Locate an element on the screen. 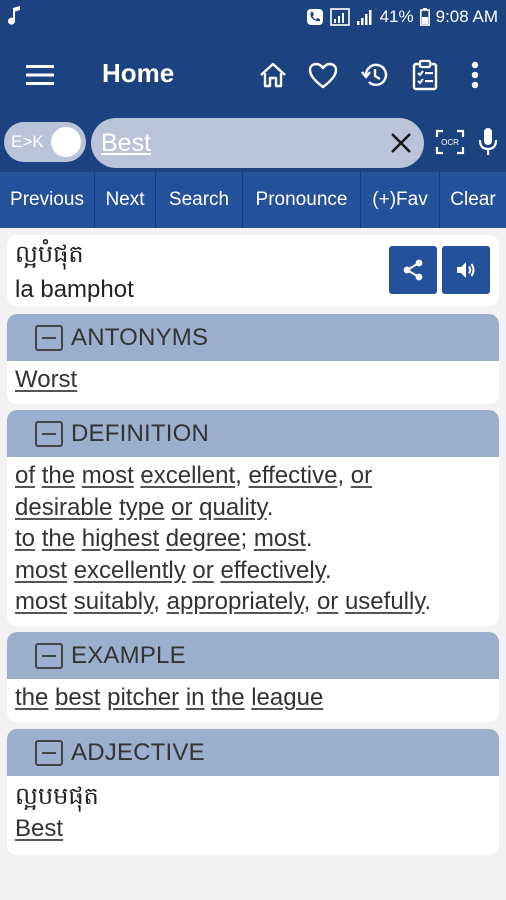 This screenshot has width=506, height=900. word-link: effective is located at coordinates (293, 475).